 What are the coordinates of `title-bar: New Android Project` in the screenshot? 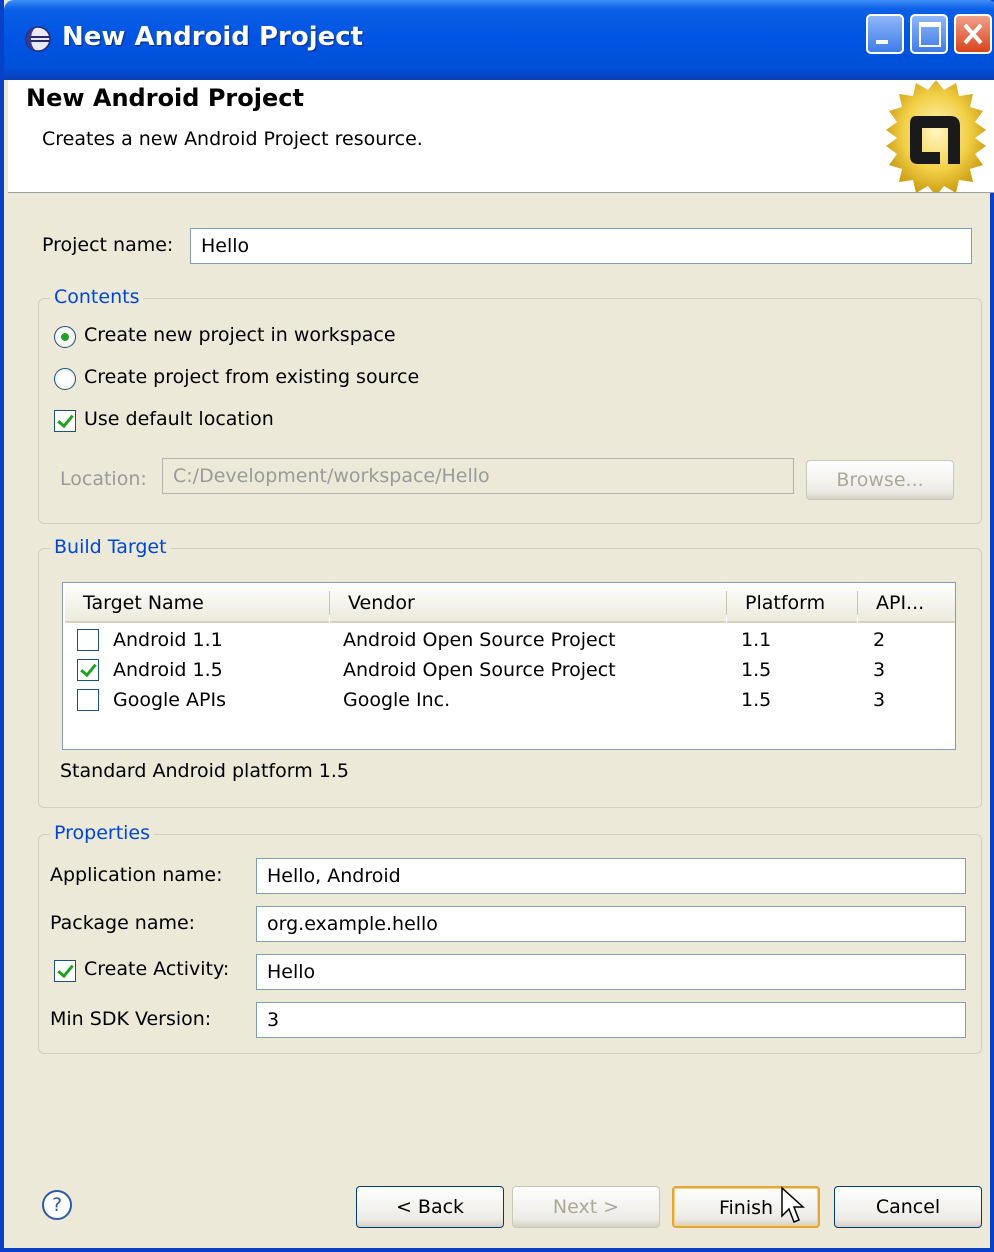 It's located at (499, 40).